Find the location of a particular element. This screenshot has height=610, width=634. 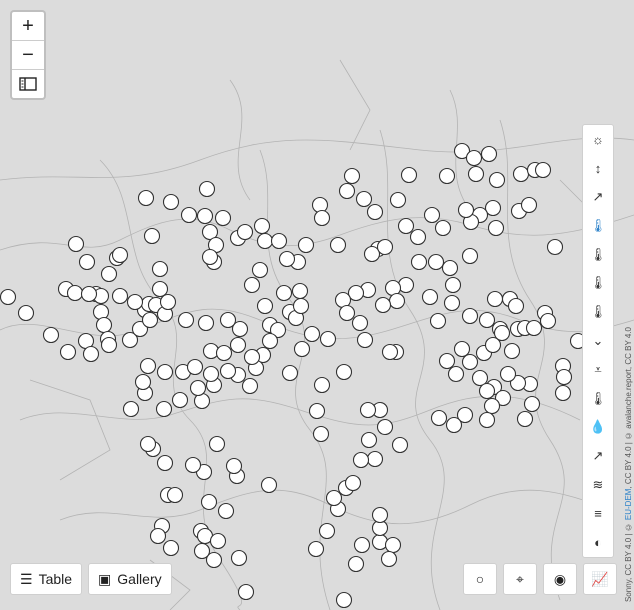

zoom-out-button: − is located at coordinates (28, 55).